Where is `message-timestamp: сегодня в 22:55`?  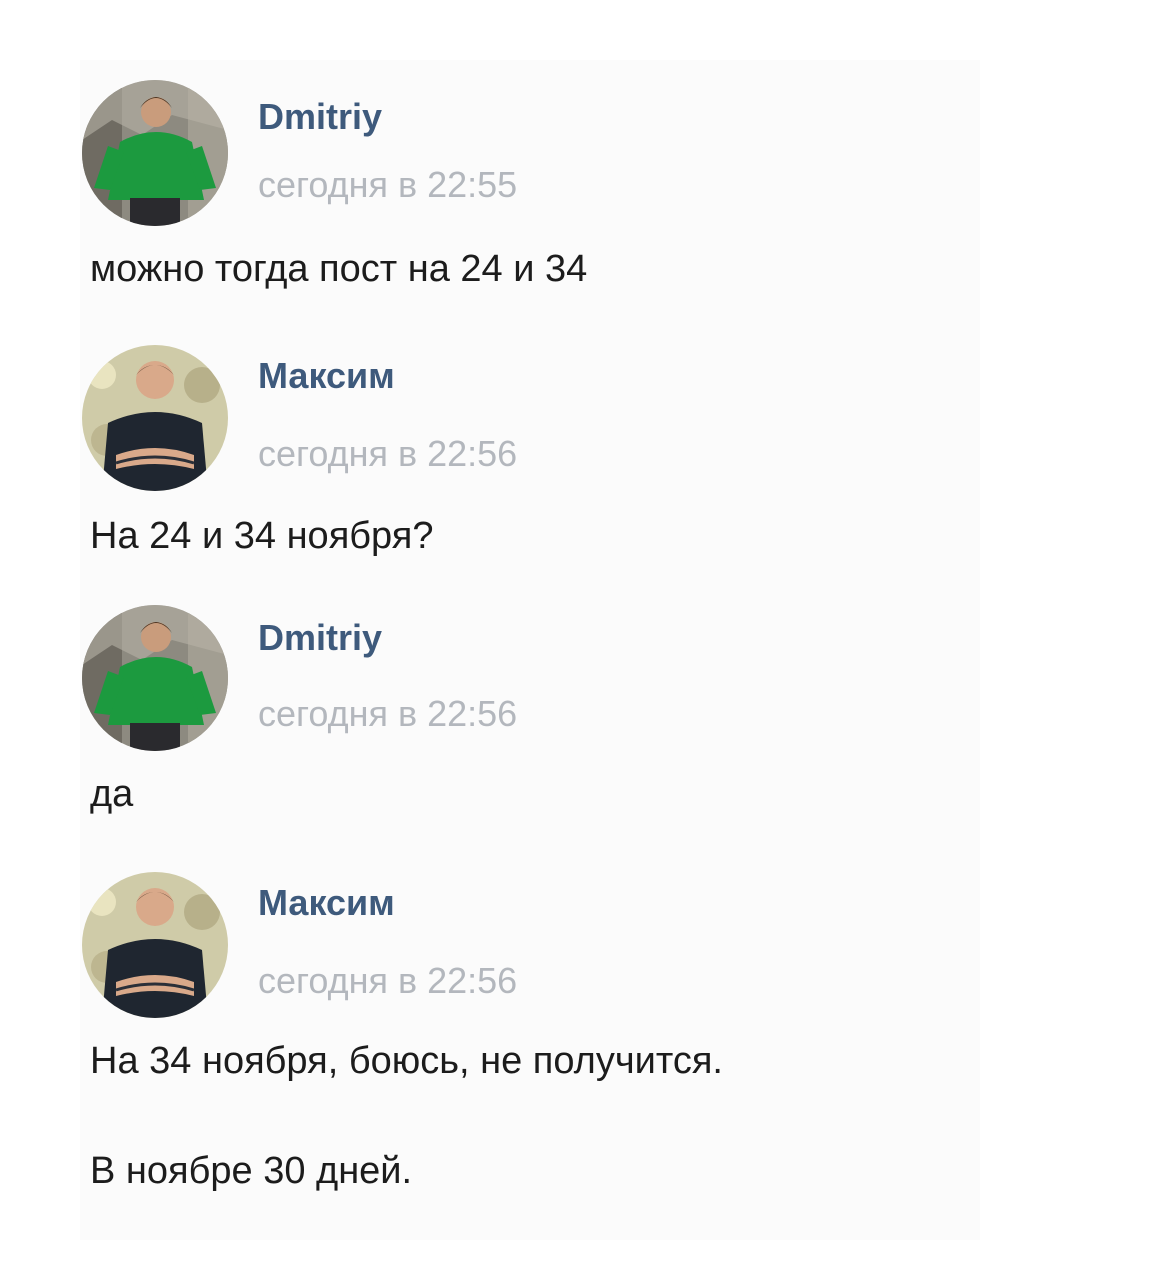 message-timestamp: сегодня в 22:55 is located at coordinates (387, 185).